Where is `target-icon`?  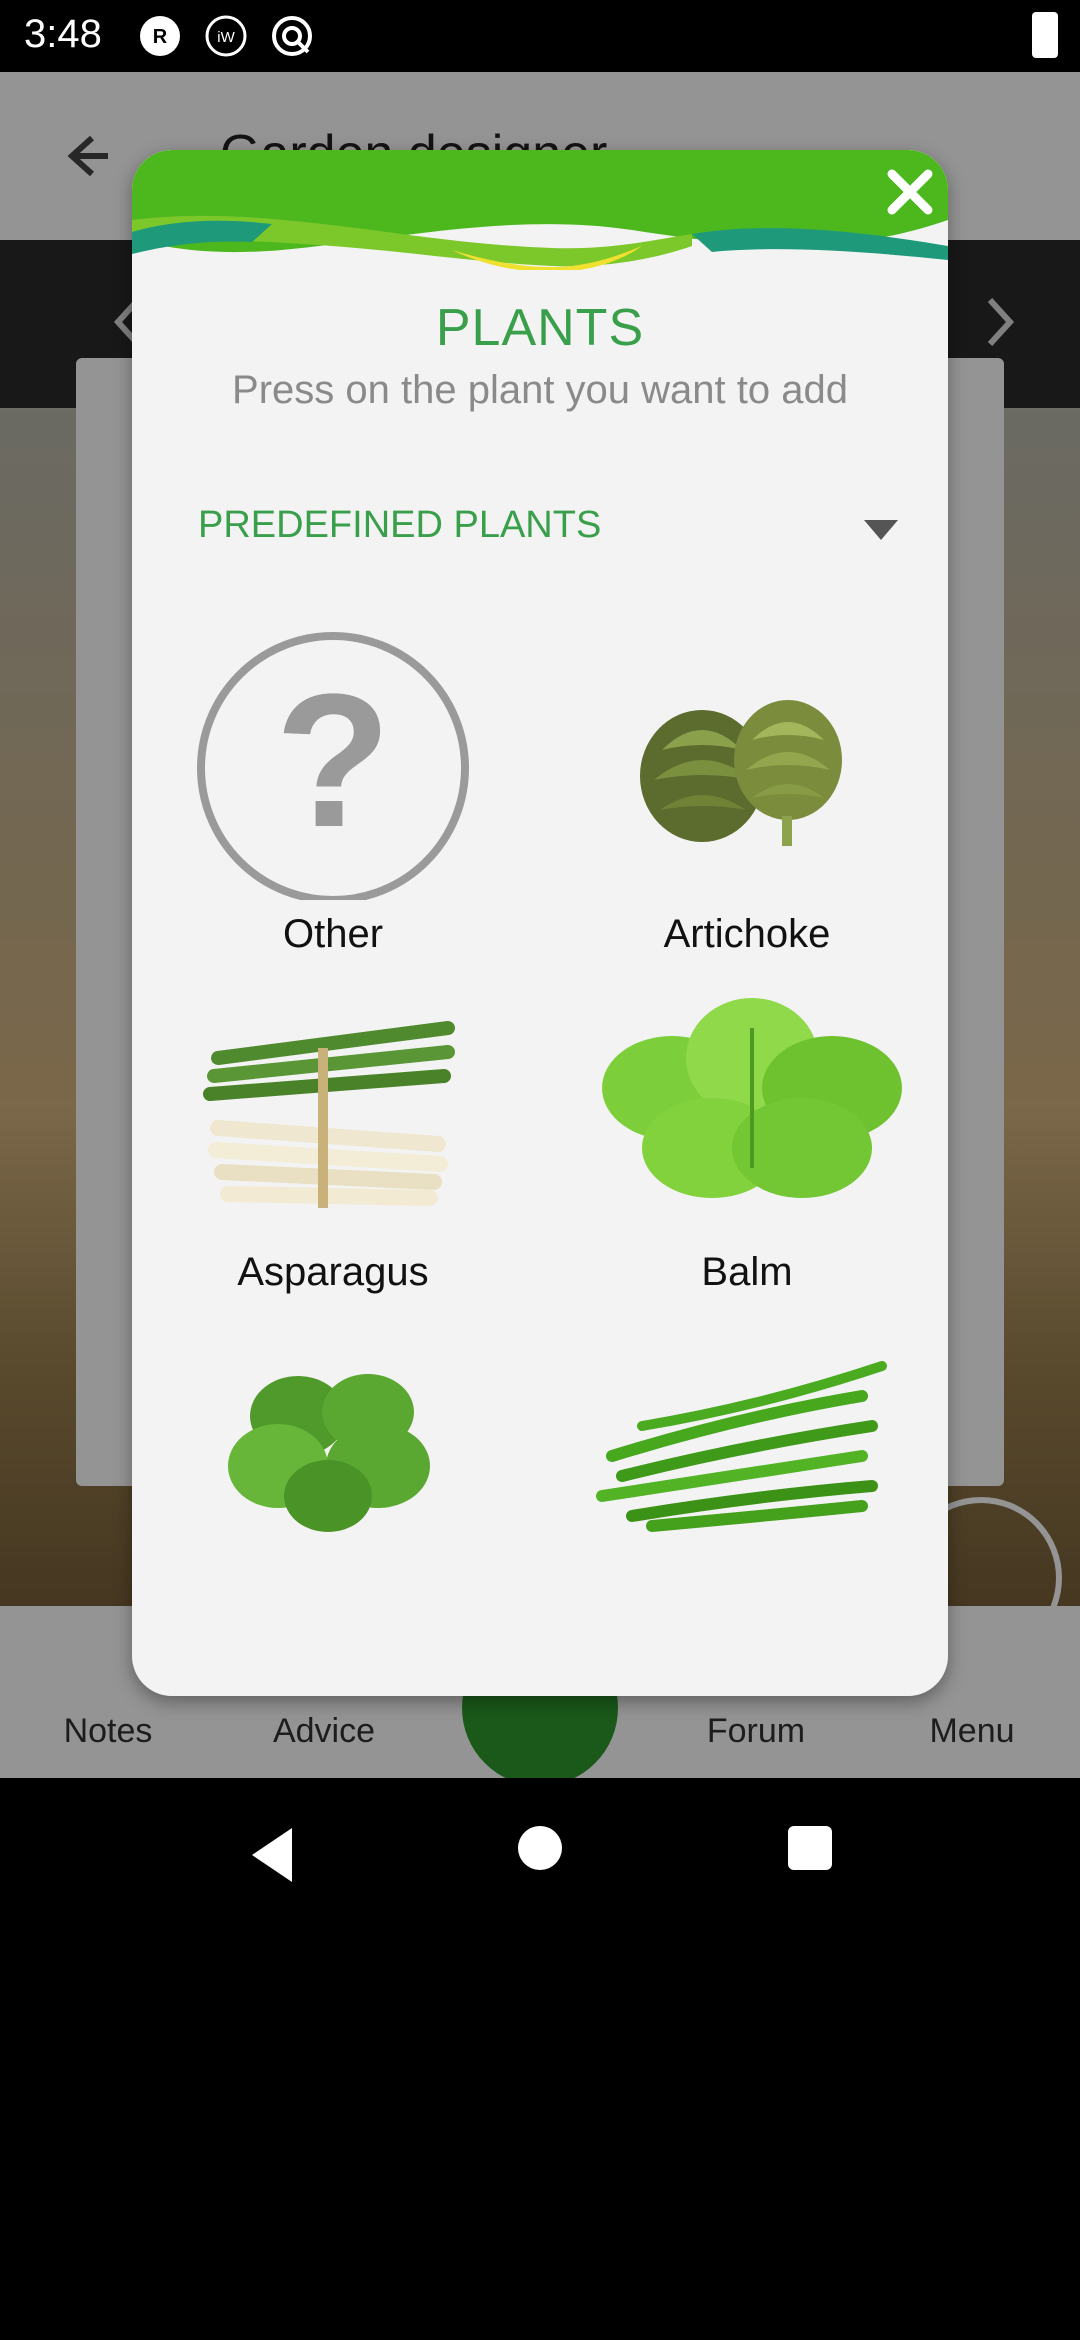
target-icon is located at coordinates (292, 36).